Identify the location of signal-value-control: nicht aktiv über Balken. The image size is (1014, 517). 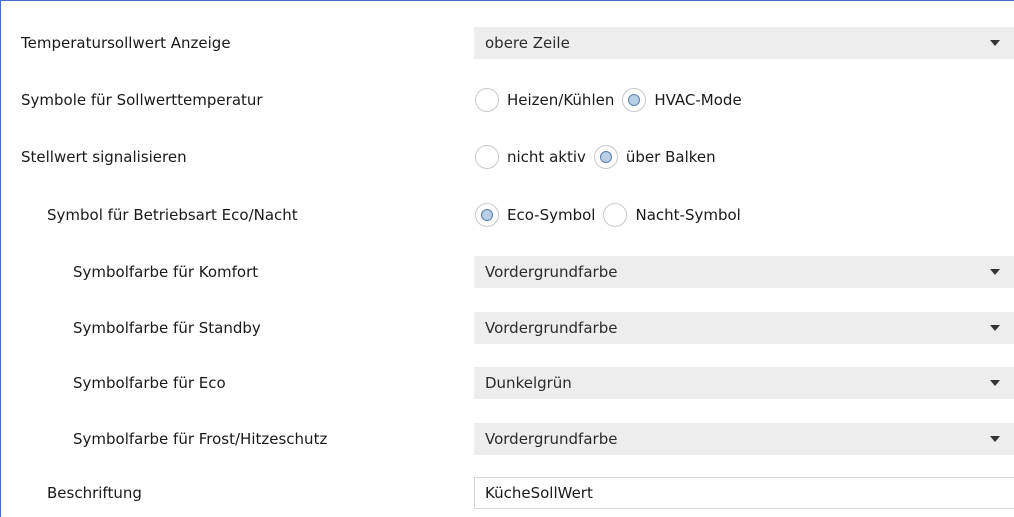
(744, 157).